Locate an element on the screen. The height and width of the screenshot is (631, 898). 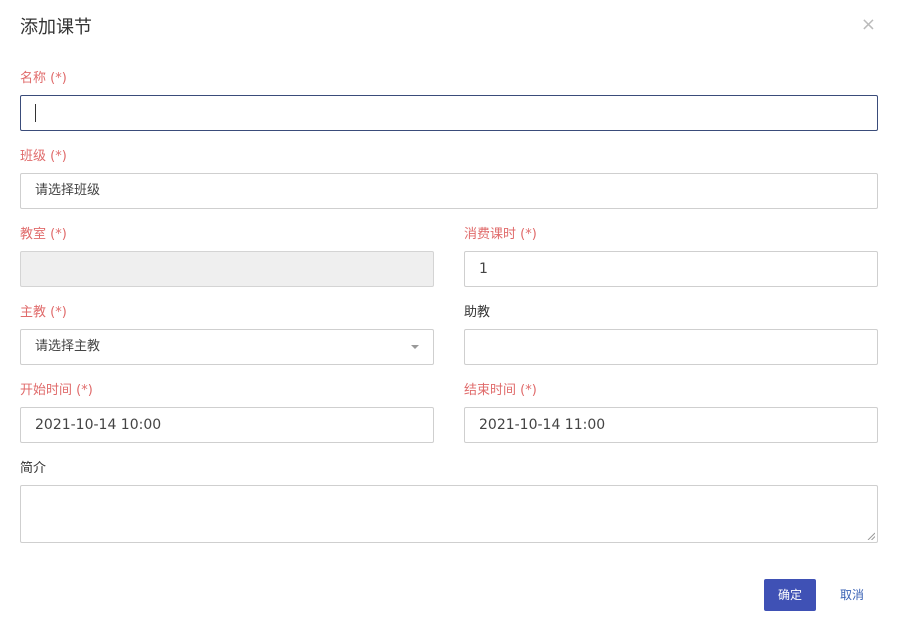
intro-label: 简介 is located at coordinates (33, 468).